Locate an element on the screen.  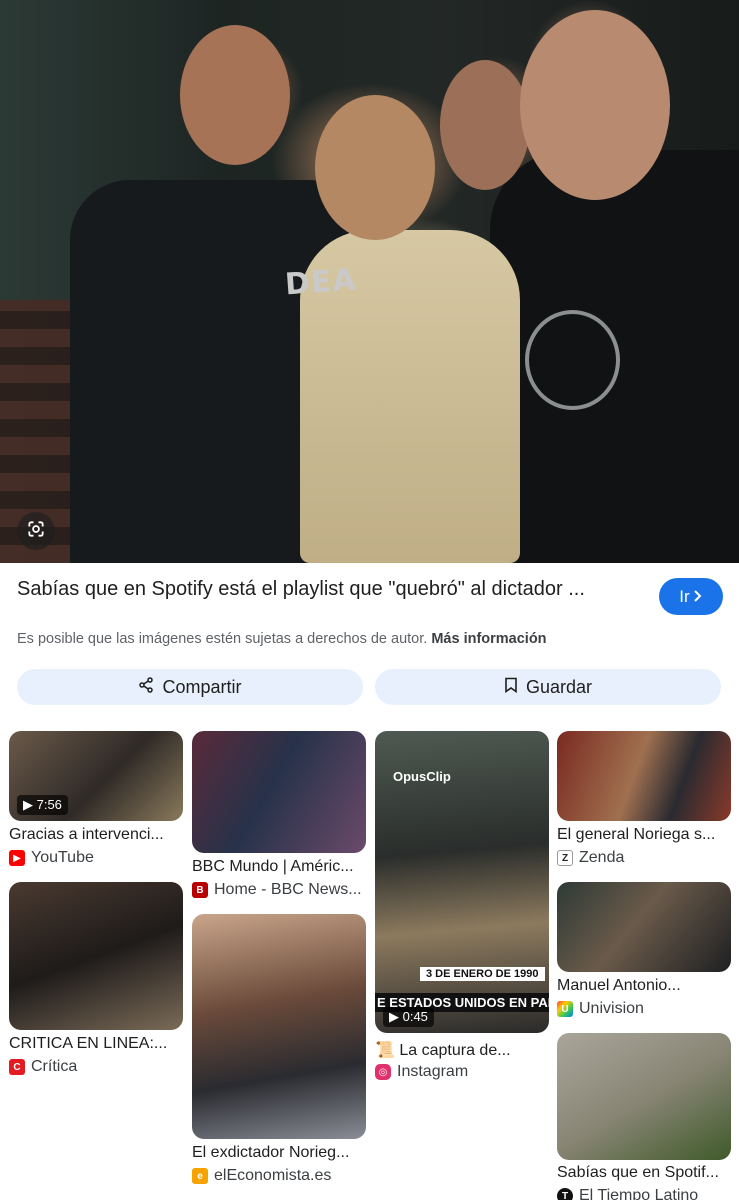
related-source: U Univision is located at coordinates (600, 1009).